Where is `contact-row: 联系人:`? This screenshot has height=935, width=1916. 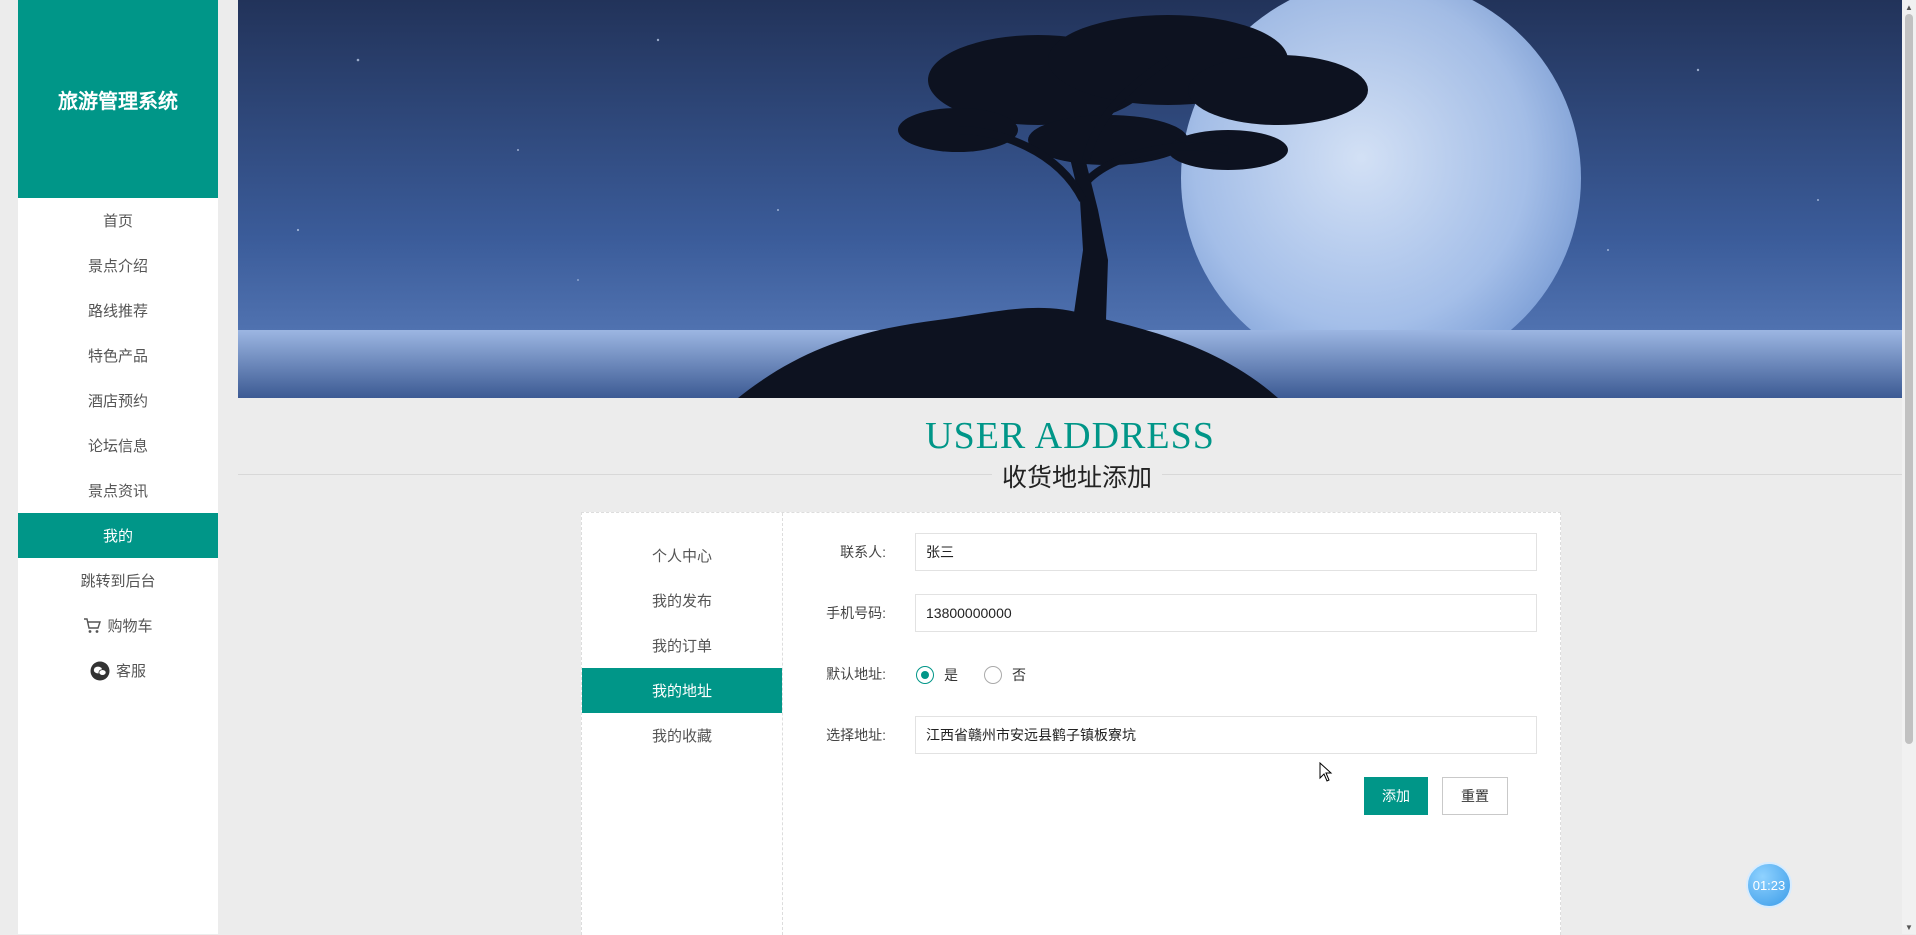
contact-row: 联系人: is located at coordinates (840, 552).